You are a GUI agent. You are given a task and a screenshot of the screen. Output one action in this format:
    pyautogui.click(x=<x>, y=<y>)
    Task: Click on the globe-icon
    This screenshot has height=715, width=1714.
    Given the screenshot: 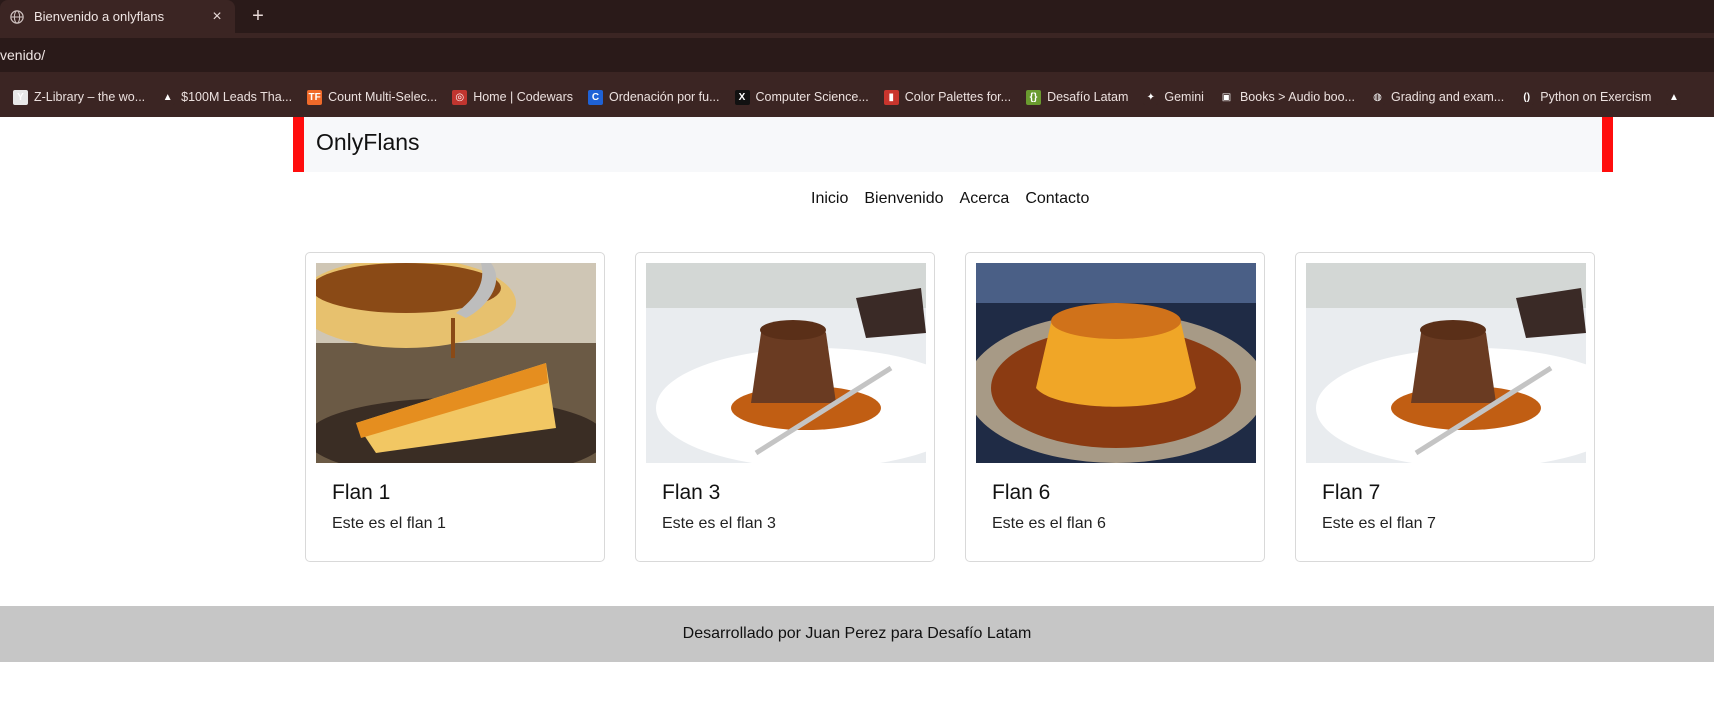 What is the action you would take?
    pyautogui.click(x=17, y=16)
    